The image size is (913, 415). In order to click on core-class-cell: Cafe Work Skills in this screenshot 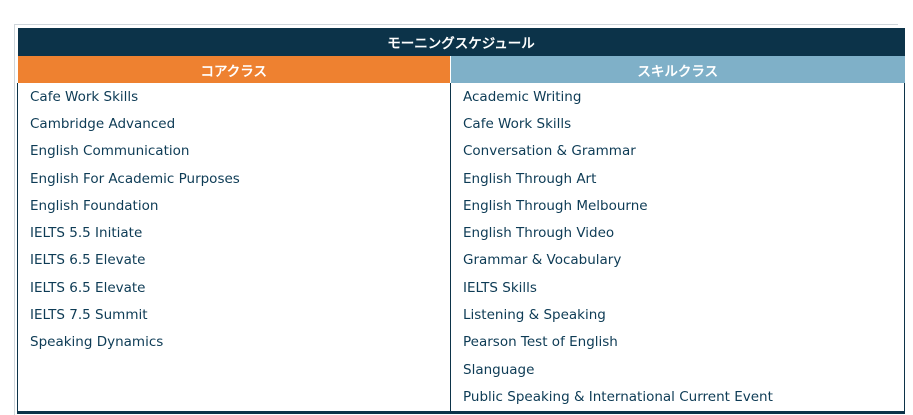, I will do `click(234, 97)`.